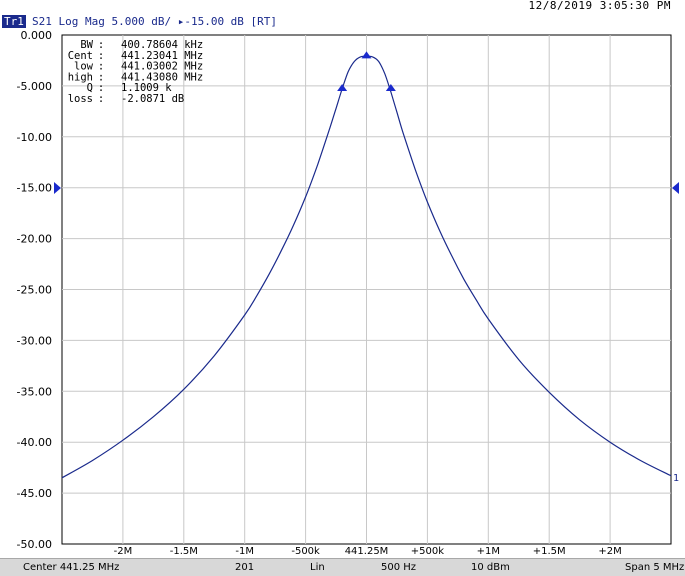  I want to click on x-tick-label: -1.5M, so click(184, 551).